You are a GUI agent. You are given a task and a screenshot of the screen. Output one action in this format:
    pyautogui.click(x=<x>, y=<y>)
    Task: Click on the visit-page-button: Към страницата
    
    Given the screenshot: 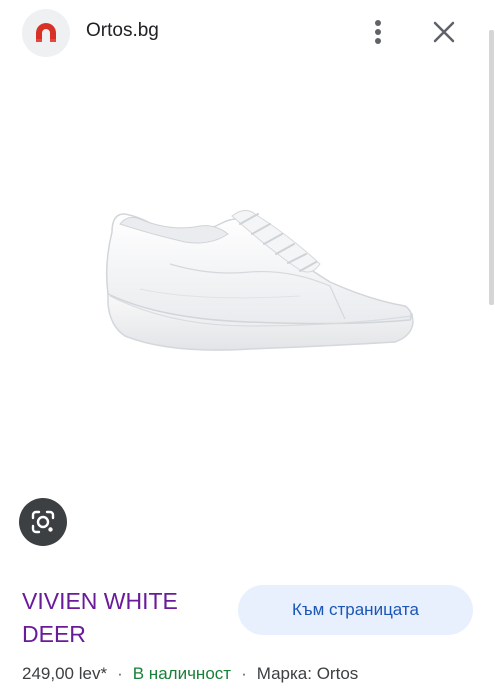 What is the action you would take?
    pyautogui.click(x=355, y=610)
    